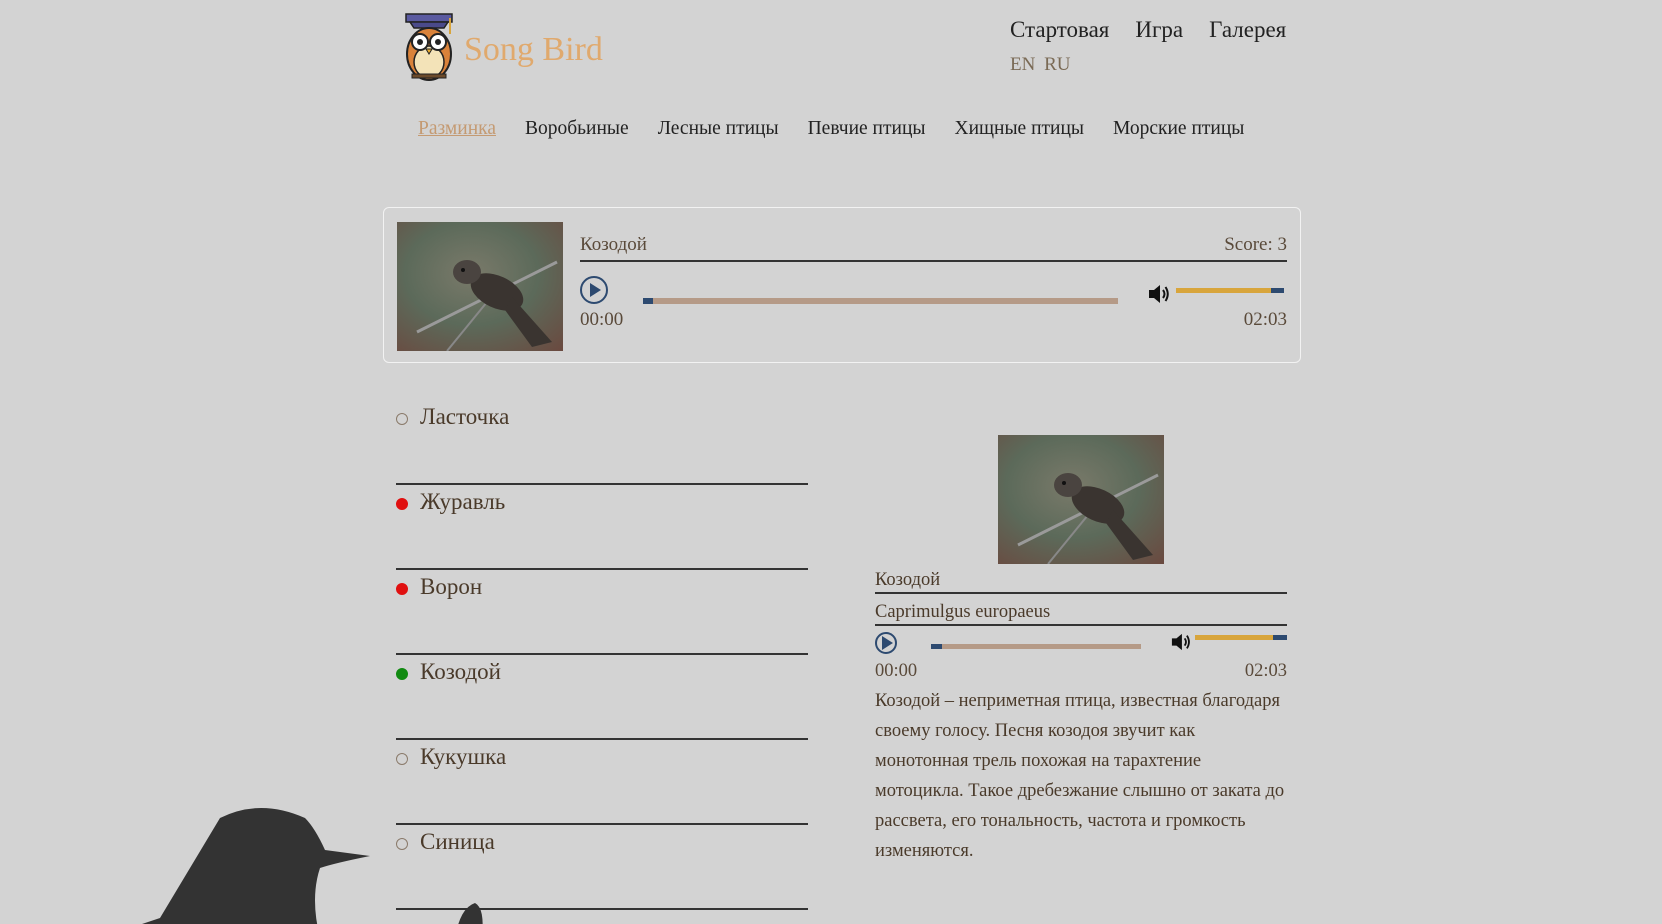 This screenshot has height=924, width=1662. What do you see at coordinates (460, 671) in the screenshot?
I see `answer-label: Козодой` at bounding box center [460, 671].